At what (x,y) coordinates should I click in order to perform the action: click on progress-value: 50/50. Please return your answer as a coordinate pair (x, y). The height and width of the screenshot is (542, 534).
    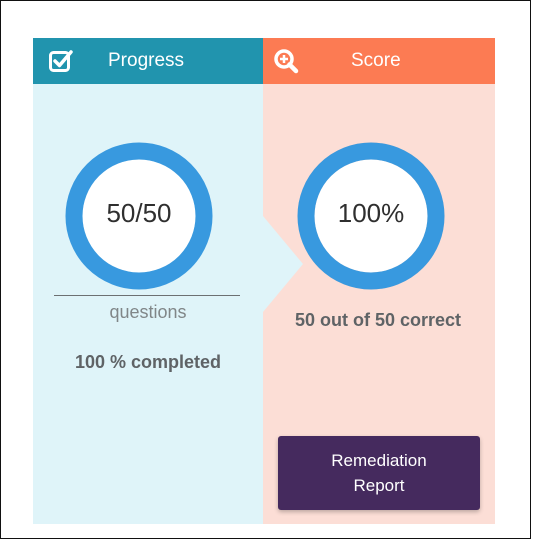
    Looking at the image, I should click on (139, 213).